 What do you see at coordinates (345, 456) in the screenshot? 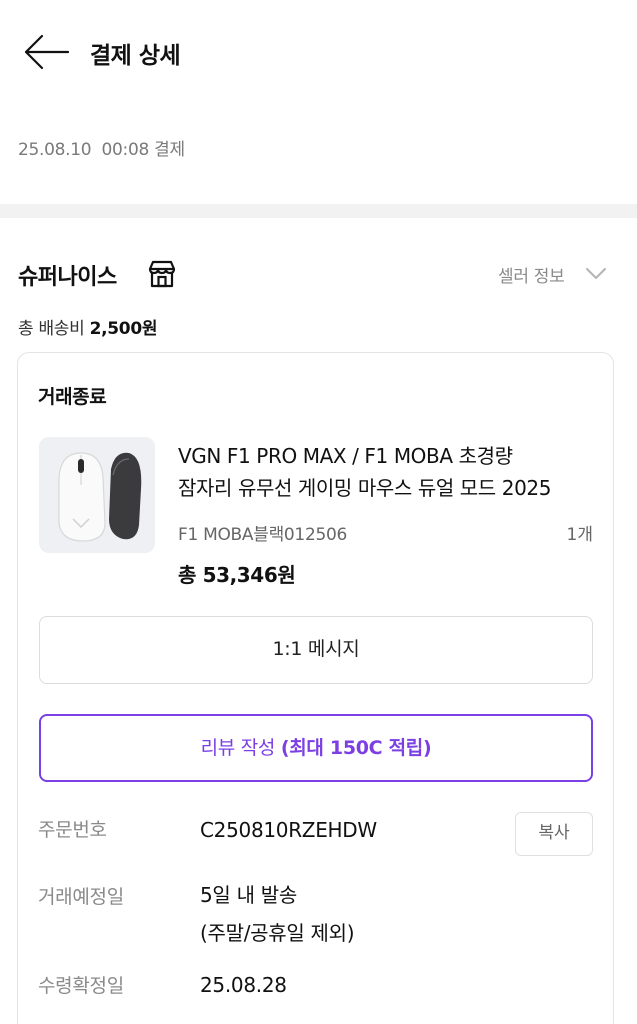
I see `product-title-line1: VGN F1 PRO MAX / F1 MOBA 초경량` at bounding box center [345, 456].